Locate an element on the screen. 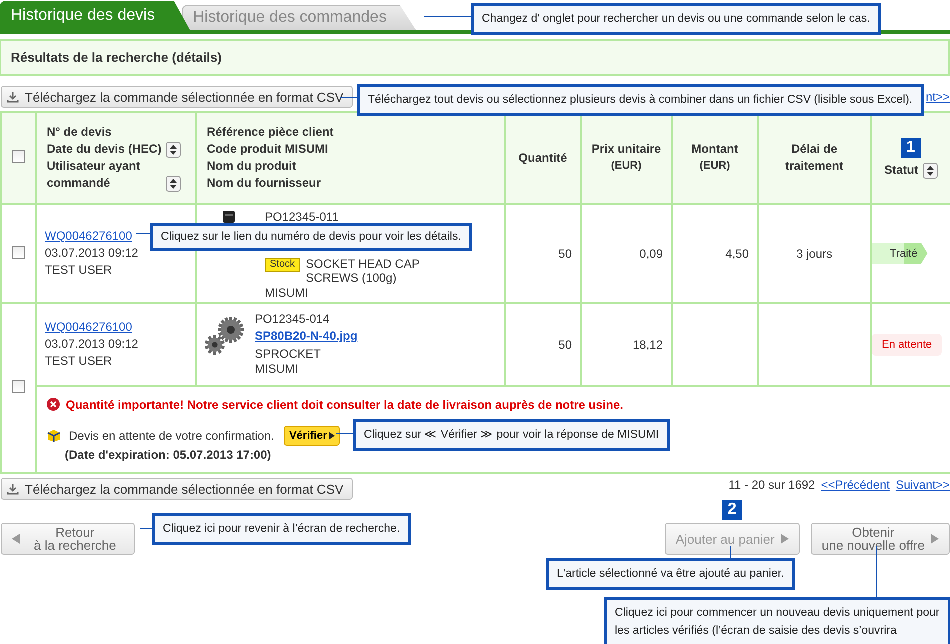 The width and height of the screenshot is (950, 644). box-icon is located at coordinates (54, 435).